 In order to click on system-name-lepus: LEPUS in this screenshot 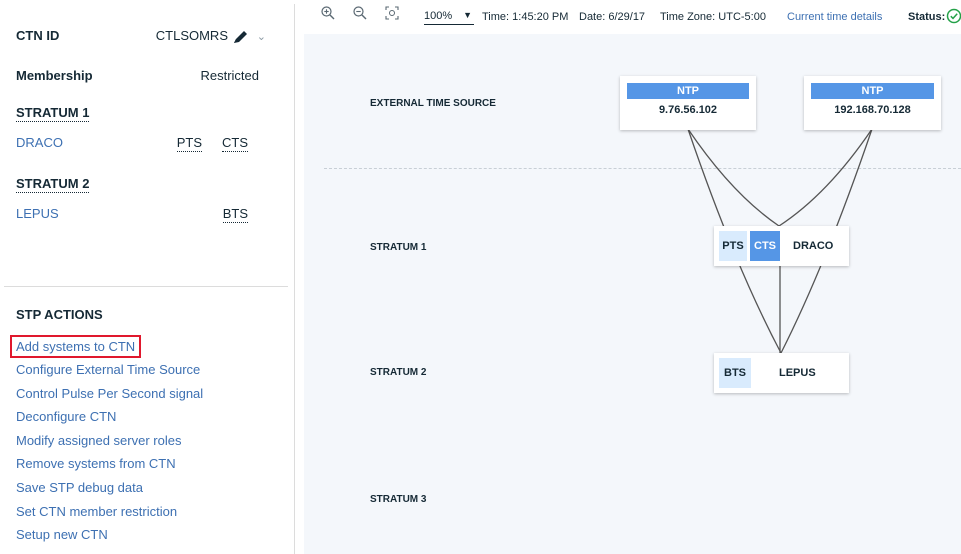, I will do `click(797, 373)`.